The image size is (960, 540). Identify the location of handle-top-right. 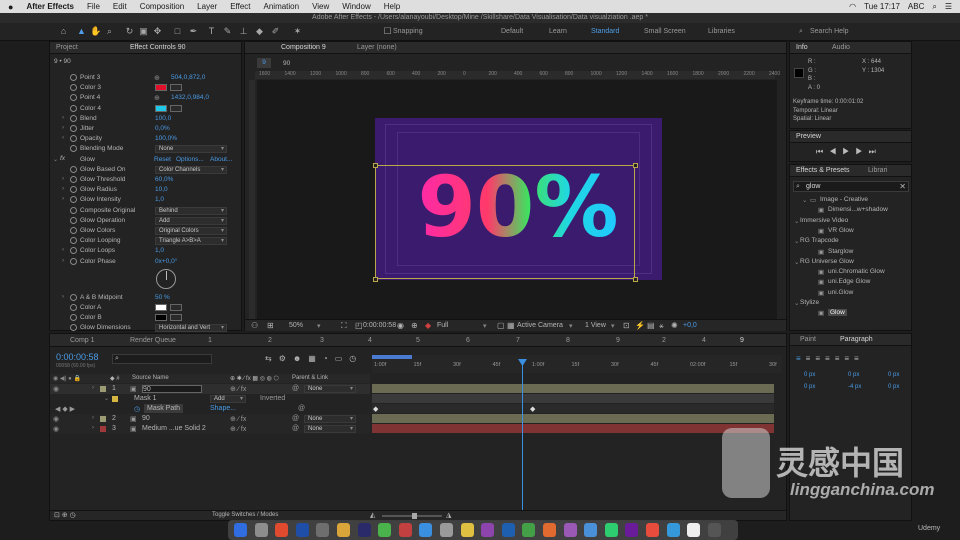
(635, 165).